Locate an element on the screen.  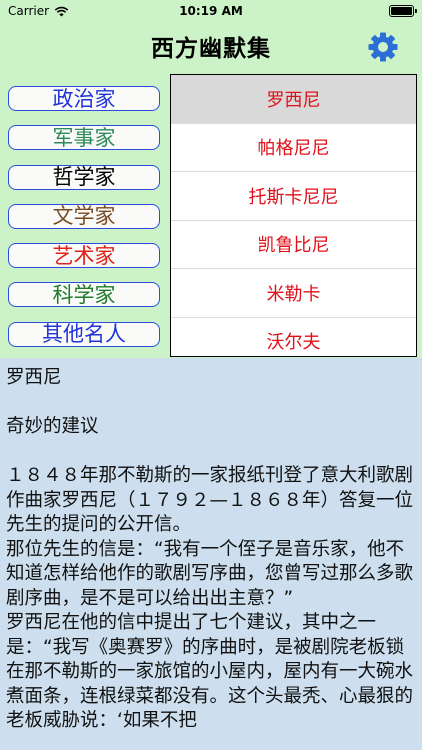
category-military-button: 军事家 is located at coordinates (84, 138).